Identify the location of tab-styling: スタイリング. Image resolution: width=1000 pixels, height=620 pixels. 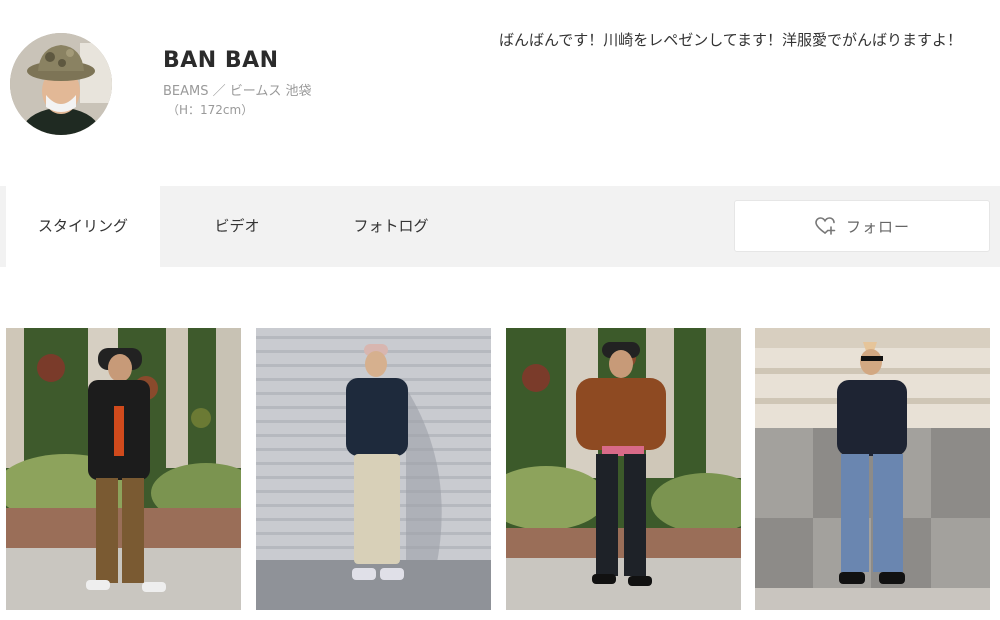
(83, 226).